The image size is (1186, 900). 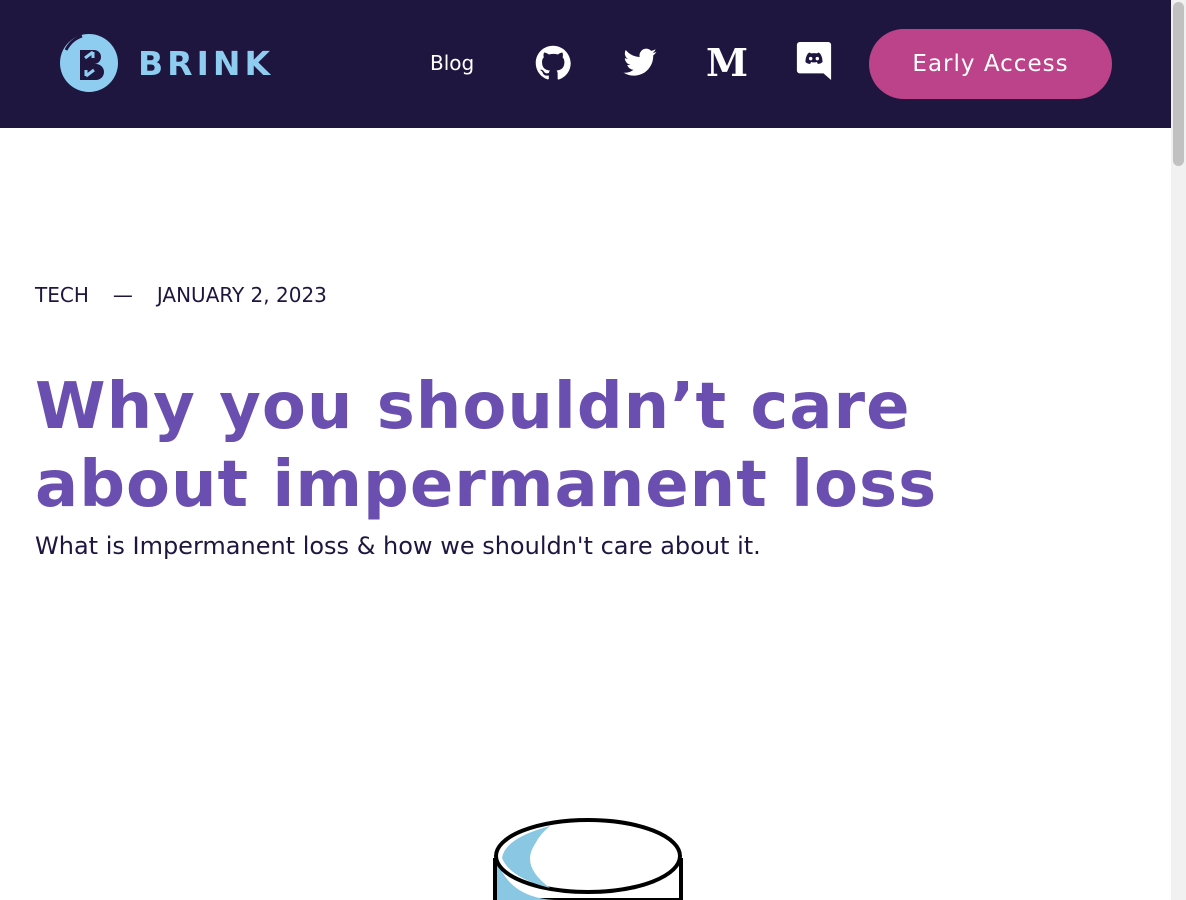 What do you see at coordinates (89, 63) in the screenshot?
I see `brink-logo-icon` at bounding box center [89, 63].